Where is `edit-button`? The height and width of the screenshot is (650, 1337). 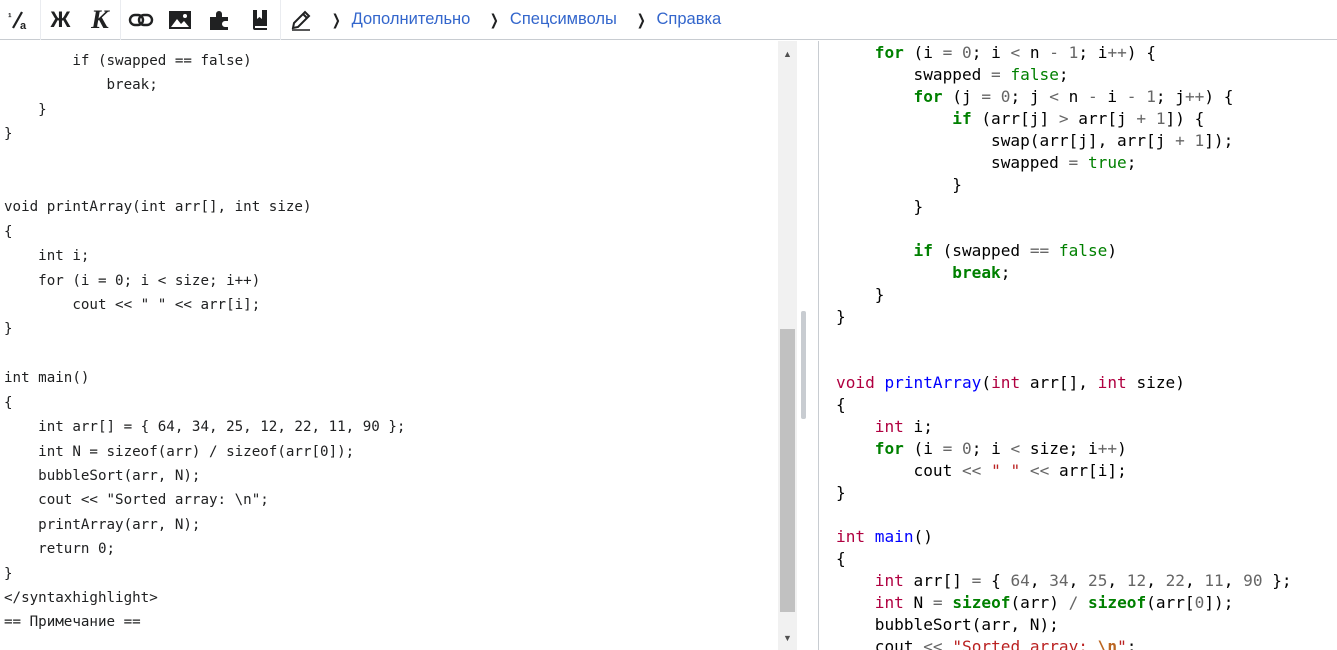
edit-button is located at coordinates (300, 20).